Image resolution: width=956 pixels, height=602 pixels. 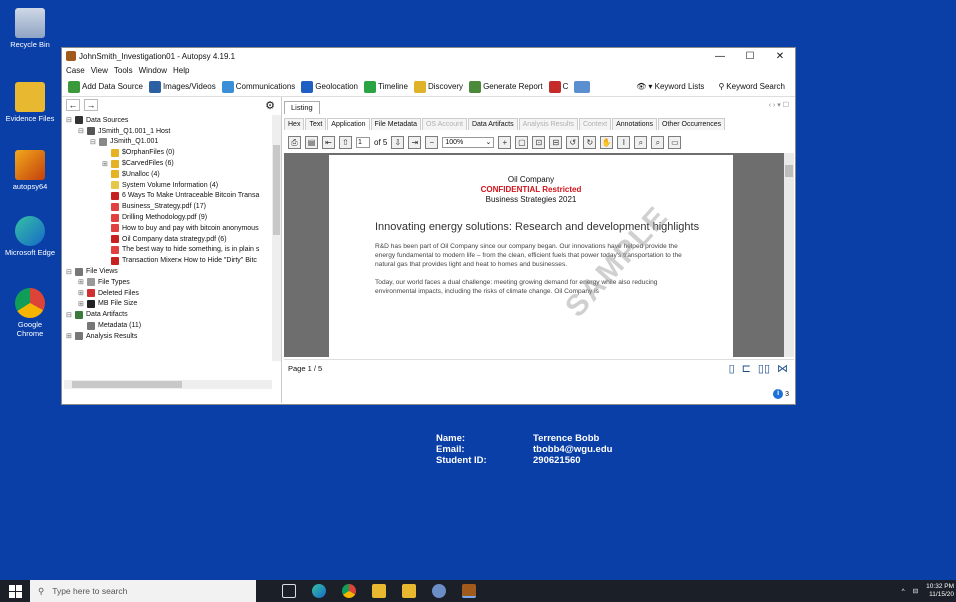 What do you see at coordinates (505, 142) in the screenshot?
I see `zoom-in-icon: +` at bounding box center [505, 142].